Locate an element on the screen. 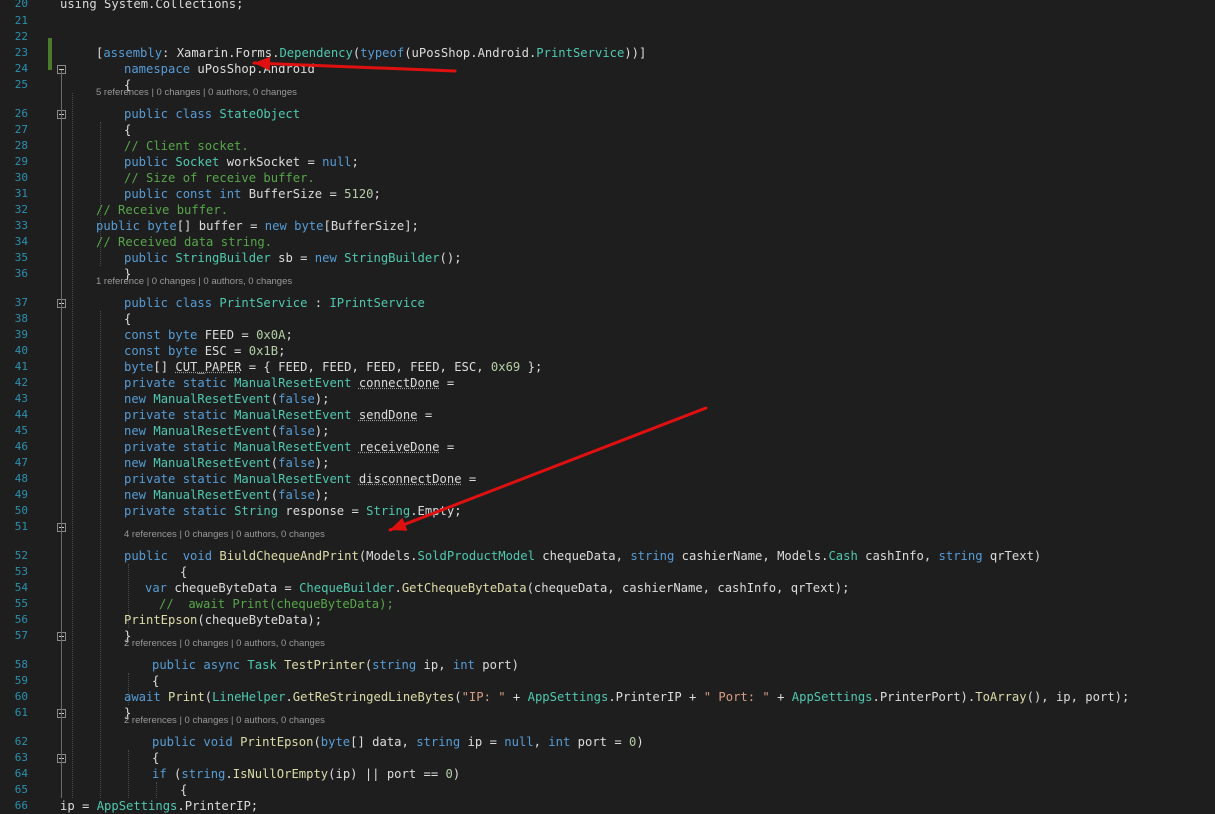 This screenshot has height=814, width=1215. code-line: ip = AppSettings.PrinterIP; is located at coordinates (159, 806).